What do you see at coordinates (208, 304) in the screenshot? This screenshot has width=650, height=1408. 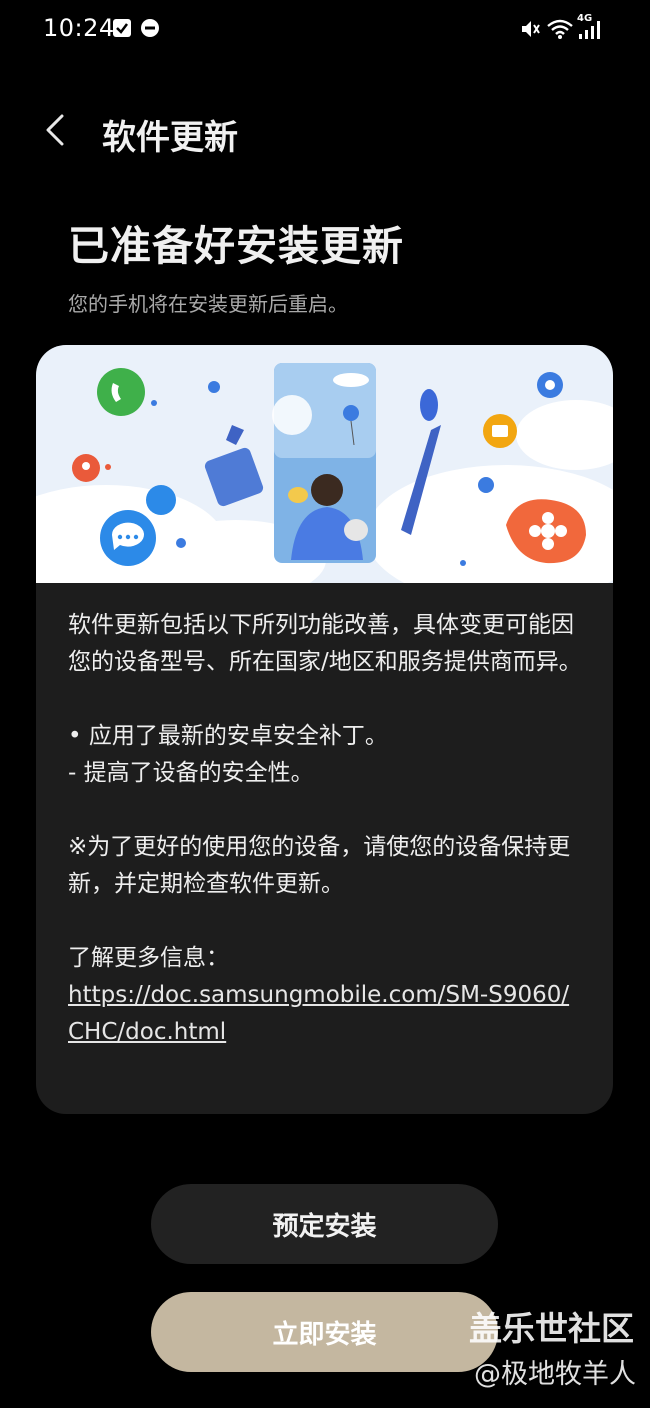 I see `page-subtitle: 您的手机将在安装更新后重启。` at bounding box center [208, 304].